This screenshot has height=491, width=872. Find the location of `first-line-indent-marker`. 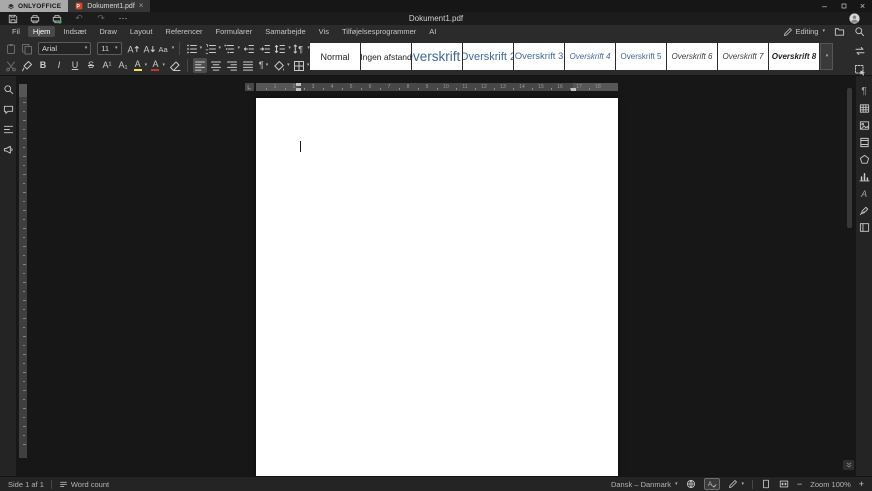

first-line-indent-marker is located at coordinates (298, 84).